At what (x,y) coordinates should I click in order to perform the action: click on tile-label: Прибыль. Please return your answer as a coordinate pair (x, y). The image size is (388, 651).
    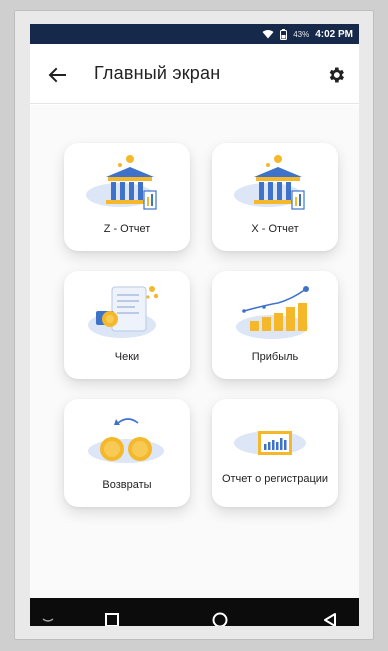
    Looking at the image, I should click on (275, 357).